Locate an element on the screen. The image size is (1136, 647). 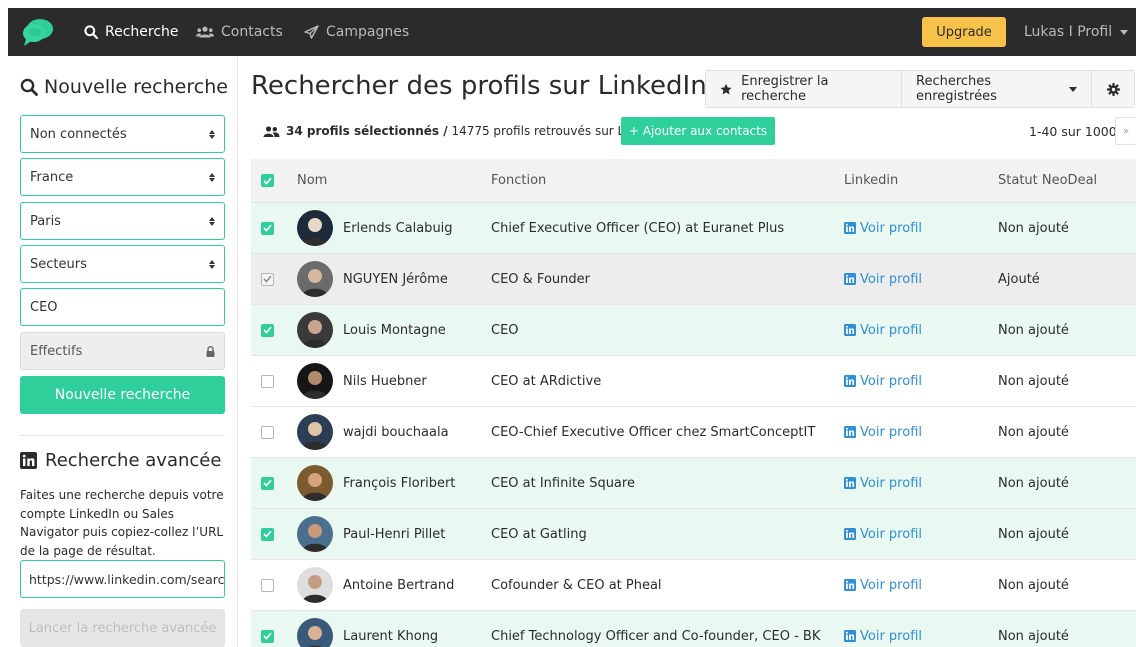
select-all-checkbox is located at coordinates (267, 180).